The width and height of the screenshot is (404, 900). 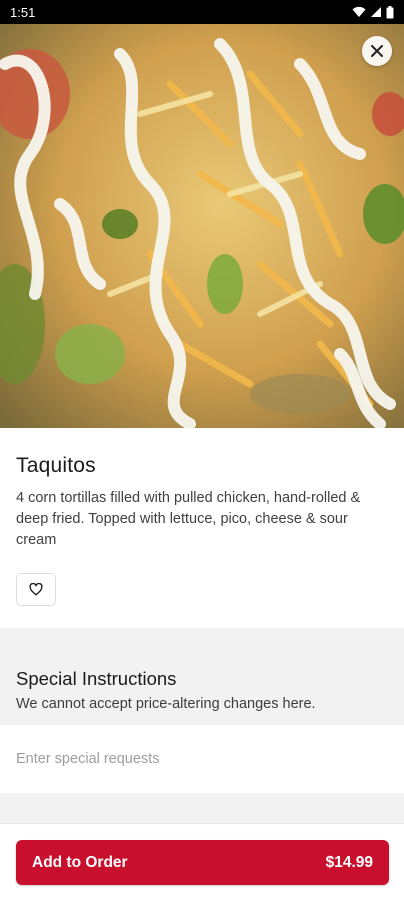 I want to click on add-to-order-label: Add to Order, so click(x=80, y=862).